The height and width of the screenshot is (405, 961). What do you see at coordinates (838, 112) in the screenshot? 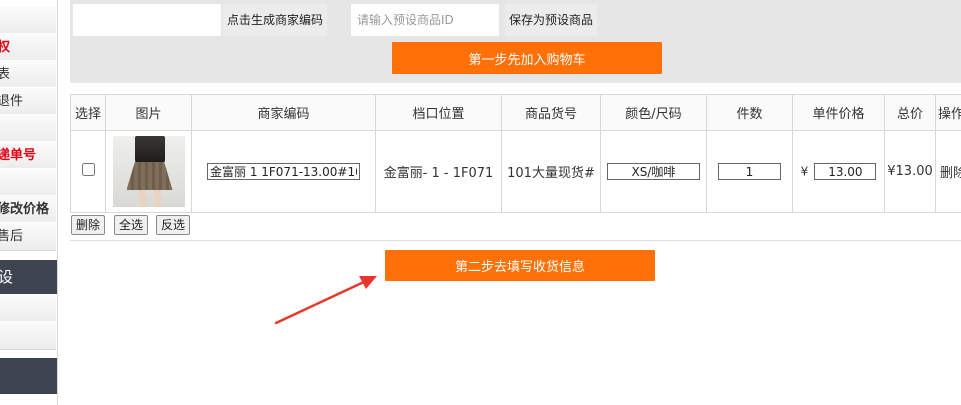
I see `column-header-unit-price: 单件价格` at bounding box center [838, 112].